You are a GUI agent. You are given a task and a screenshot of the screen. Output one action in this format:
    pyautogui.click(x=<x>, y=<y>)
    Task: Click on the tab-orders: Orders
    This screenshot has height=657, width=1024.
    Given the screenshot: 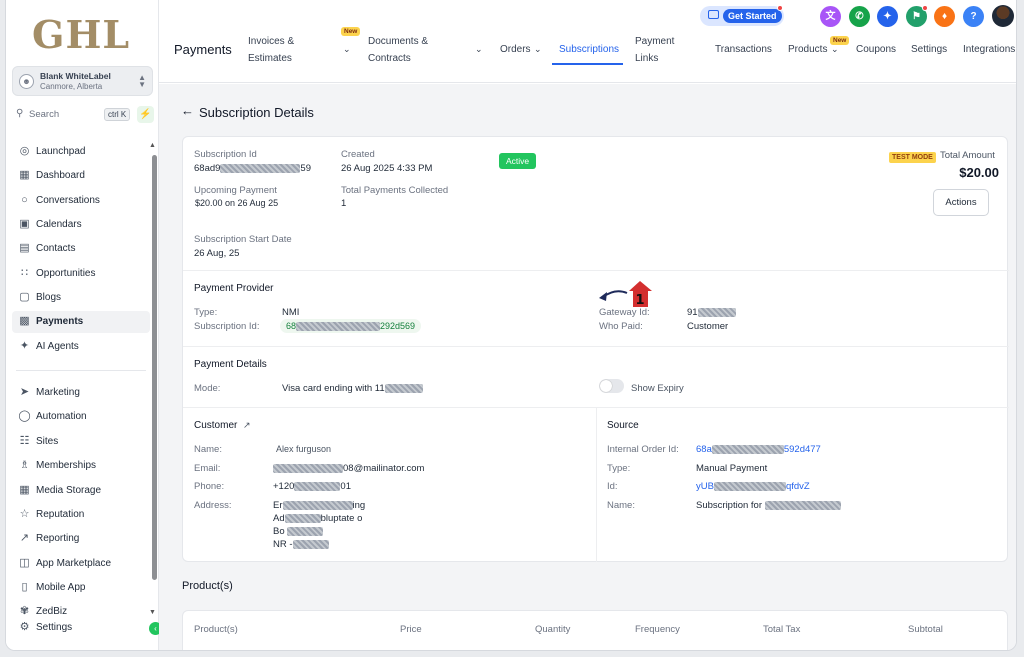 What is the action you would take?
    pyautogui.click(x=515, y=49)
    